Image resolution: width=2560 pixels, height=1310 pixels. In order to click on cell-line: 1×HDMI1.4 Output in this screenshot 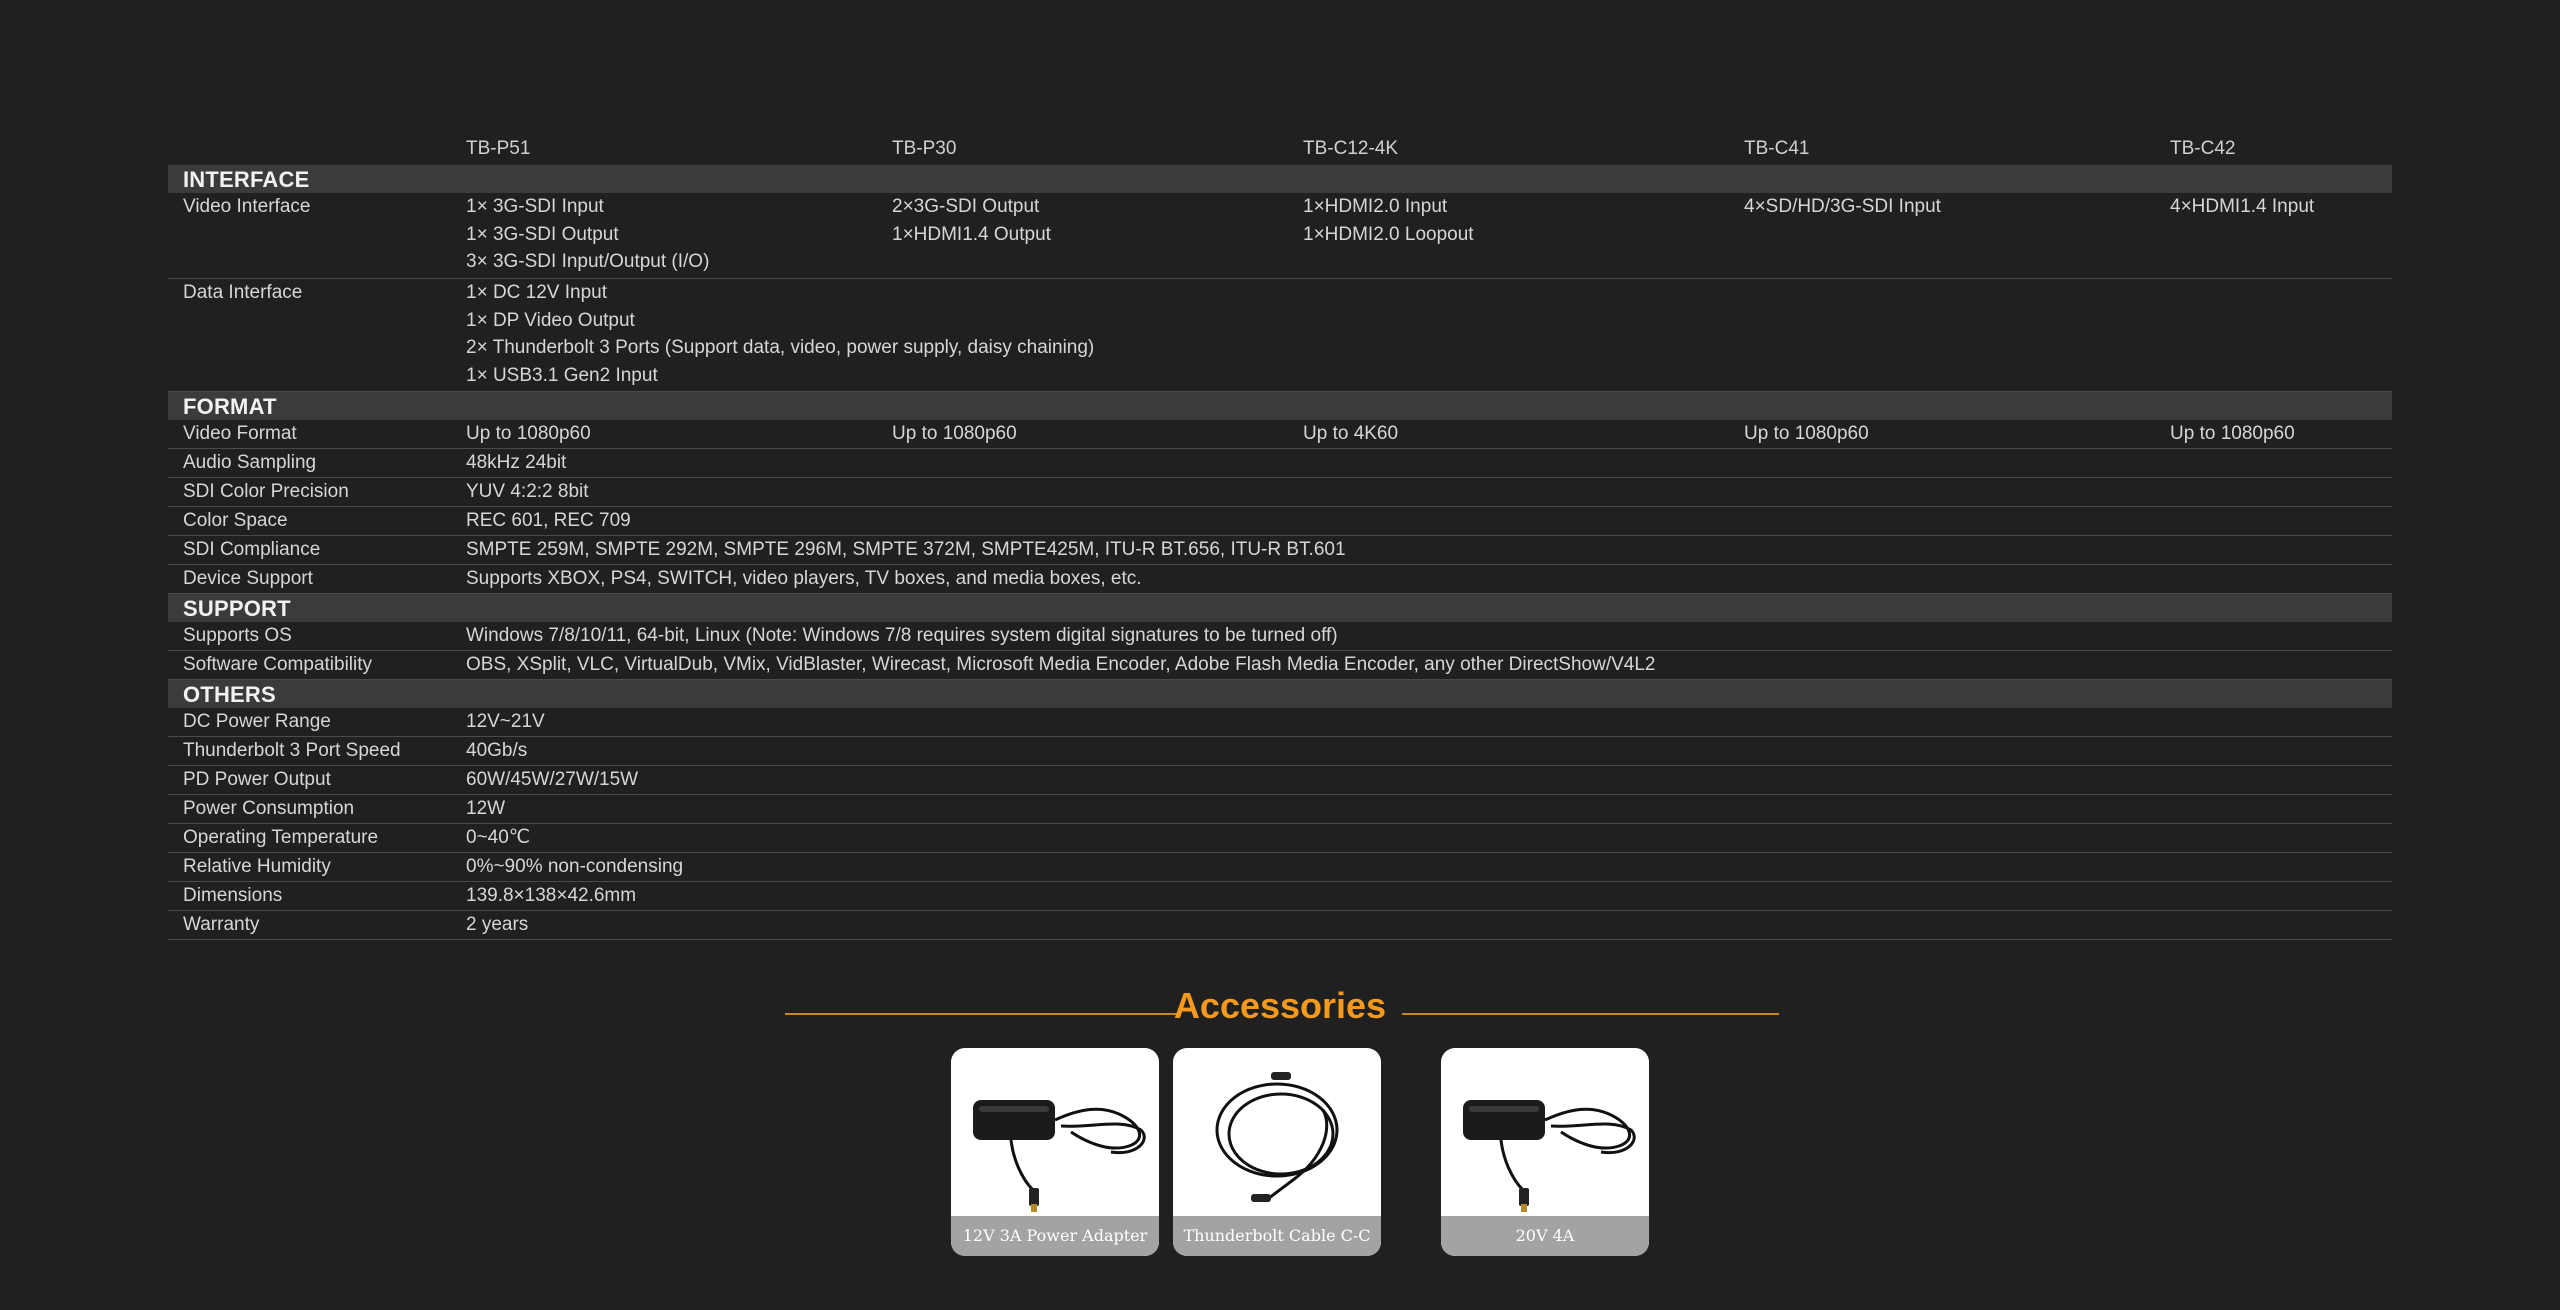, I will do `click(971, 234)`.